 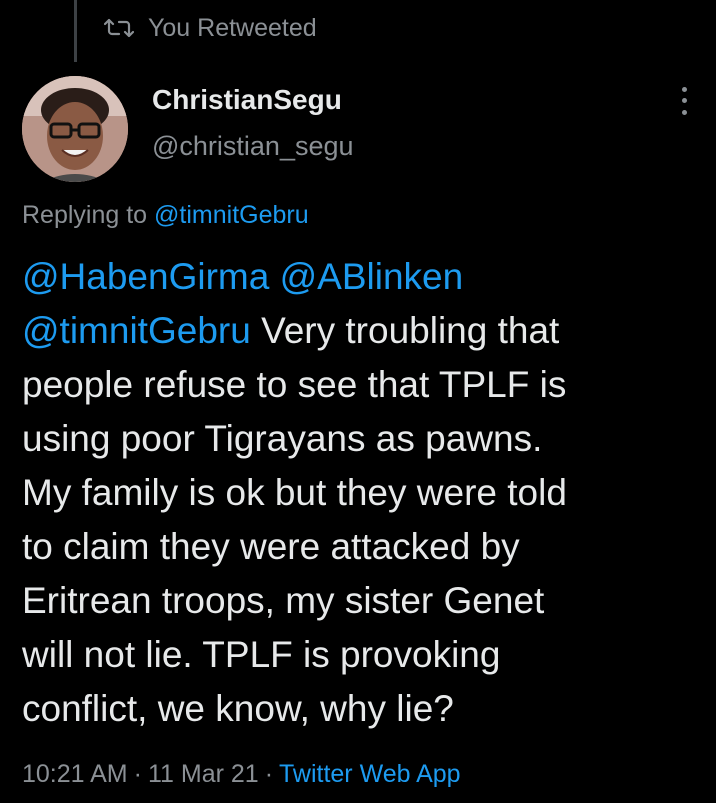 What do you see at coordinates (253, 146) in the screenshot?
I see `author-handle: @christian_segu` at bounding box center [253, 146].